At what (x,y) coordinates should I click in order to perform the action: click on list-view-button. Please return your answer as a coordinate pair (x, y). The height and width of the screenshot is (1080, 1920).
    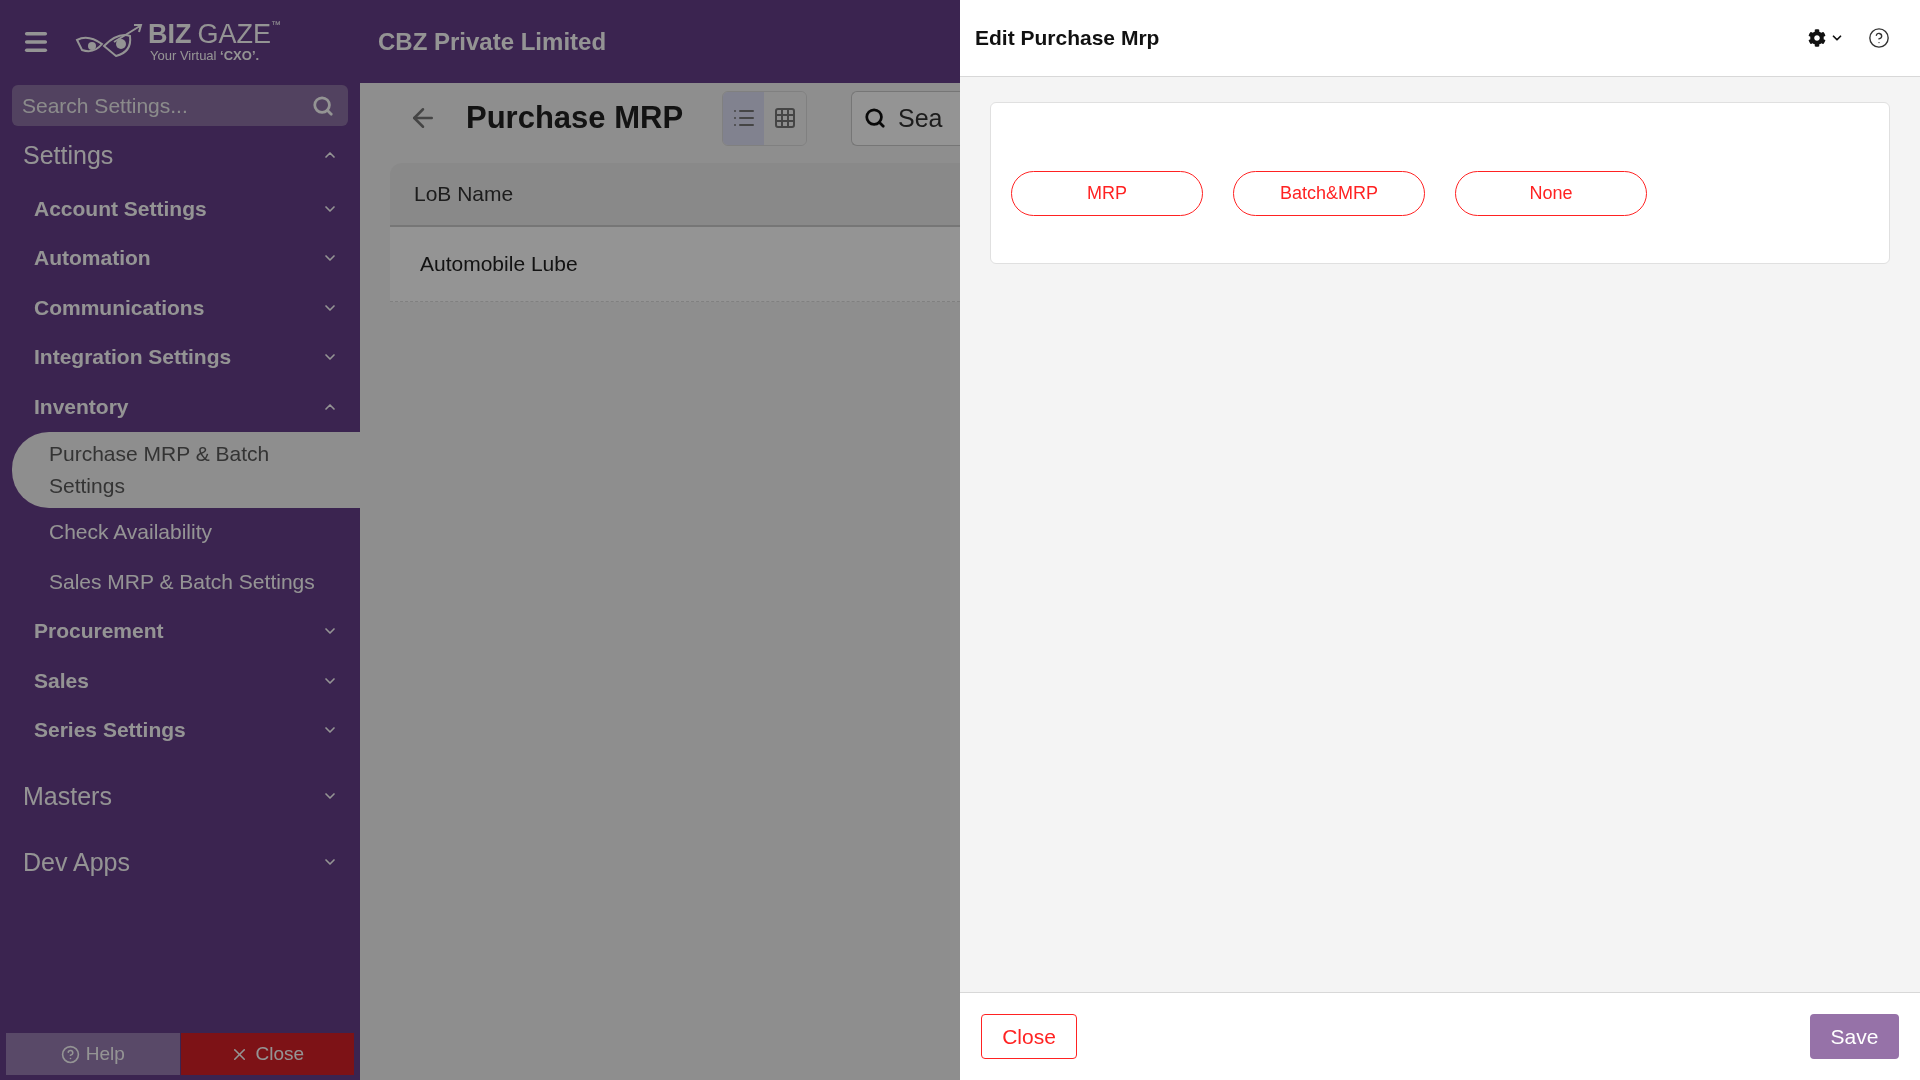
    Looking at the image, I should click on (743, 118).